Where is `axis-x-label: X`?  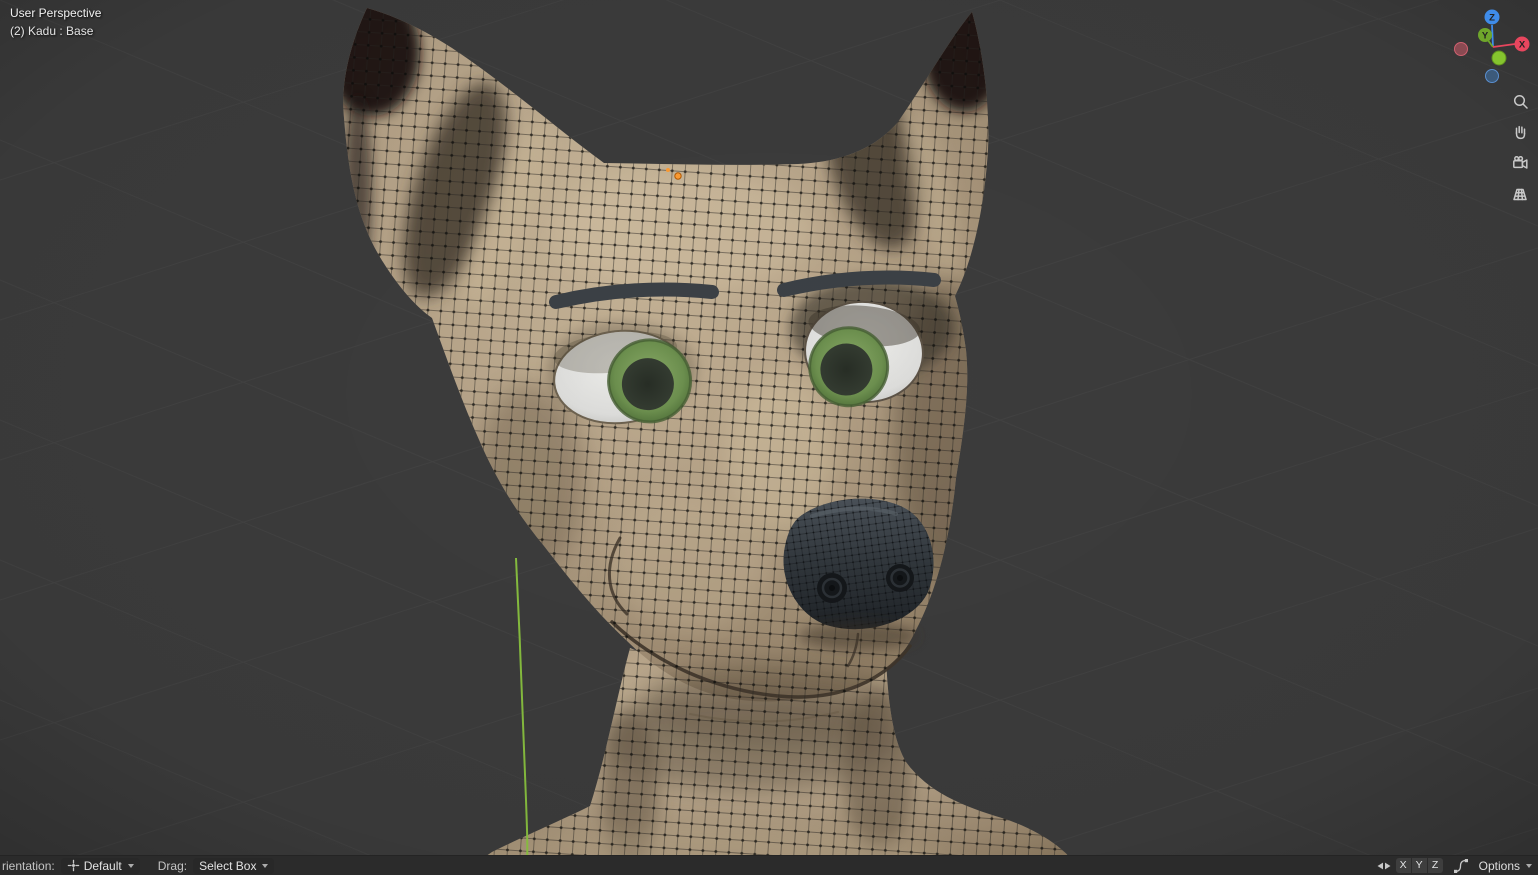
axis-x-label: X is located at coordinates (1522, 45).